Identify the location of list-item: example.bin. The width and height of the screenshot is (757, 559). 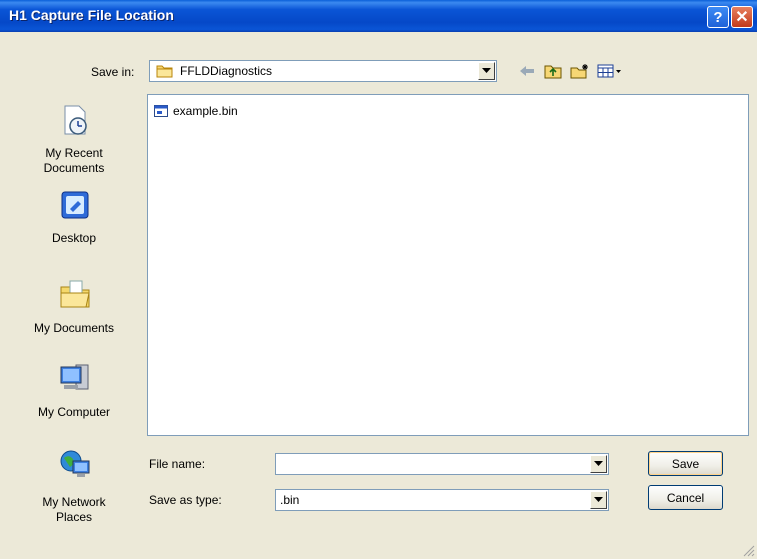
(195, 111).